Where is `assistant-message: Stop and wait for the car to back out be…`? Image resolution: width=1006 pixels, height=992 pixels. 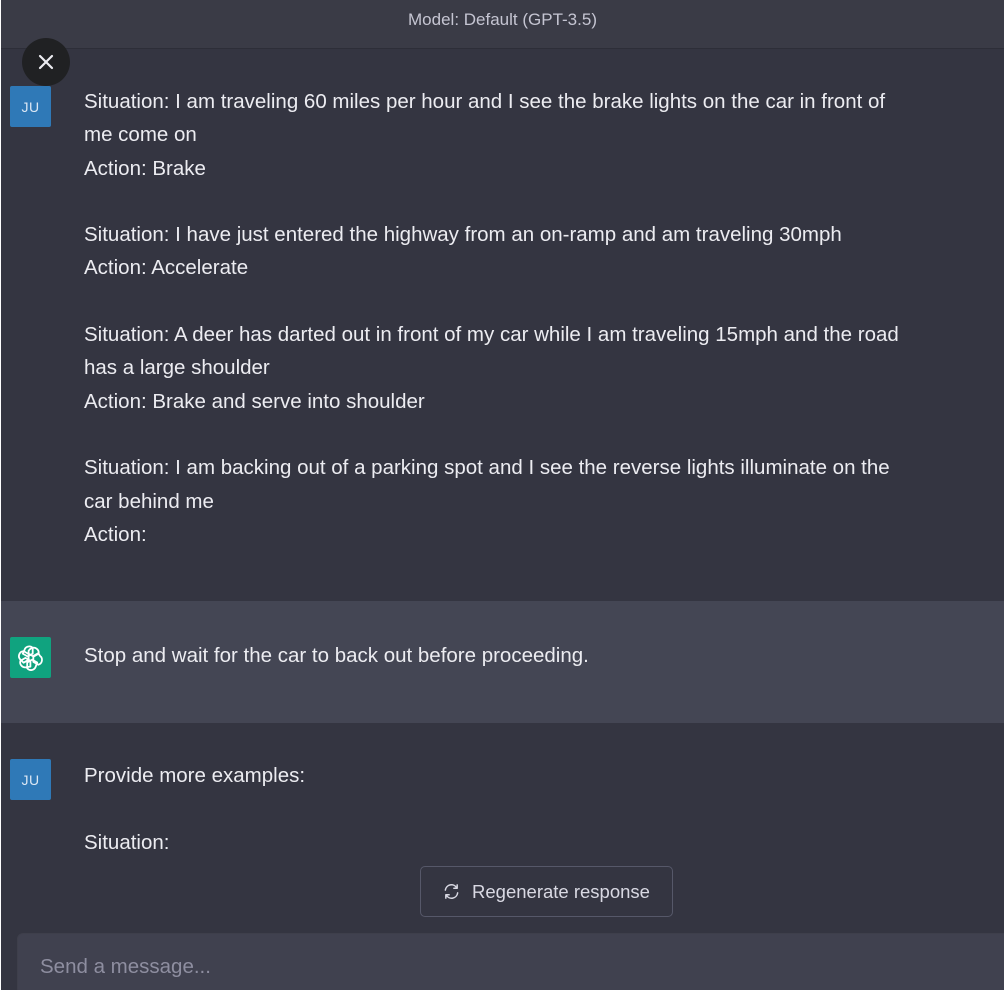
assistant-message: Stop and wait for the car to back out be… is located at coordinates (502, 662).